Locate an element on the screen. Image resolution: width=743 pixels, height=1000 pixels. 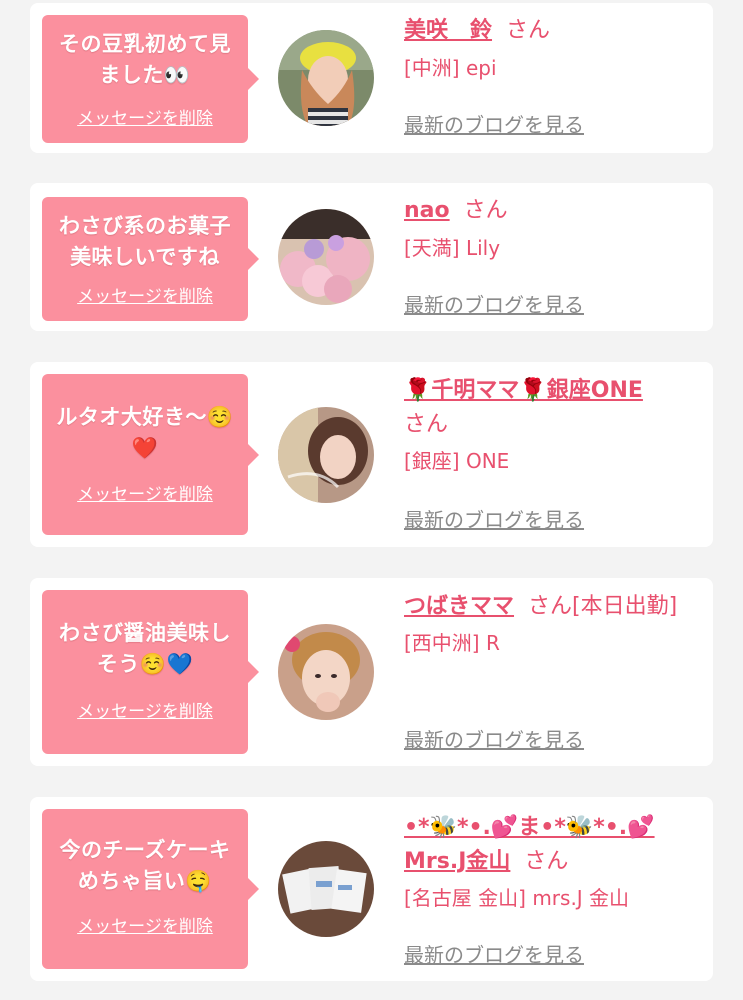
hostess-name-link: つばきママ is located at coordinates (459, 606).